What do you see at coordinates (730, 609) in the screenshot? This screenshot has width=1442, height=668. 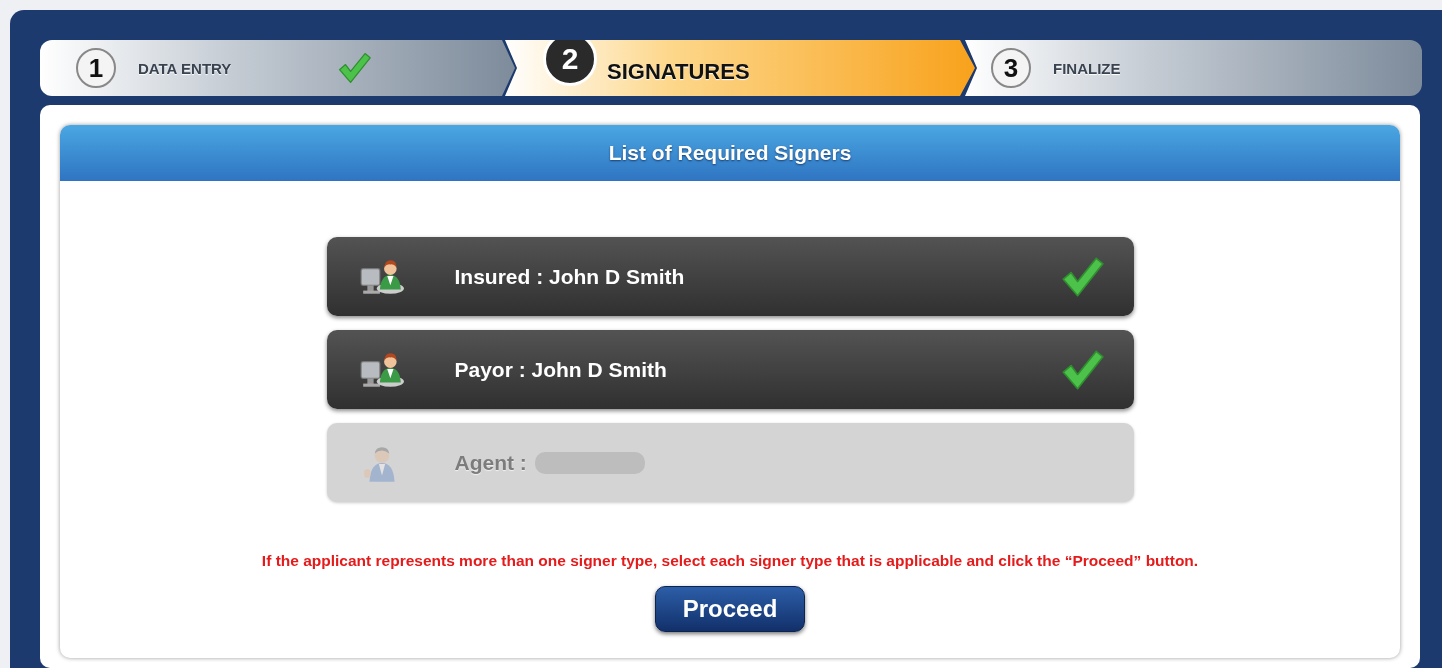 I see `proceed-button: Proceed` at bounding box center [730, 609].